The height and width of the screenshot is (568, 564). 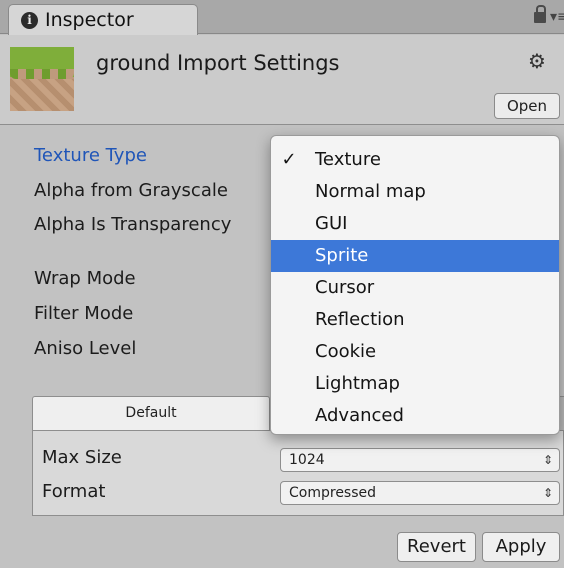 What do you see at coordinates (357, 383) in the screenshot?
I see `menu-item-label: Lightmap` at bounding box center [357, 383].